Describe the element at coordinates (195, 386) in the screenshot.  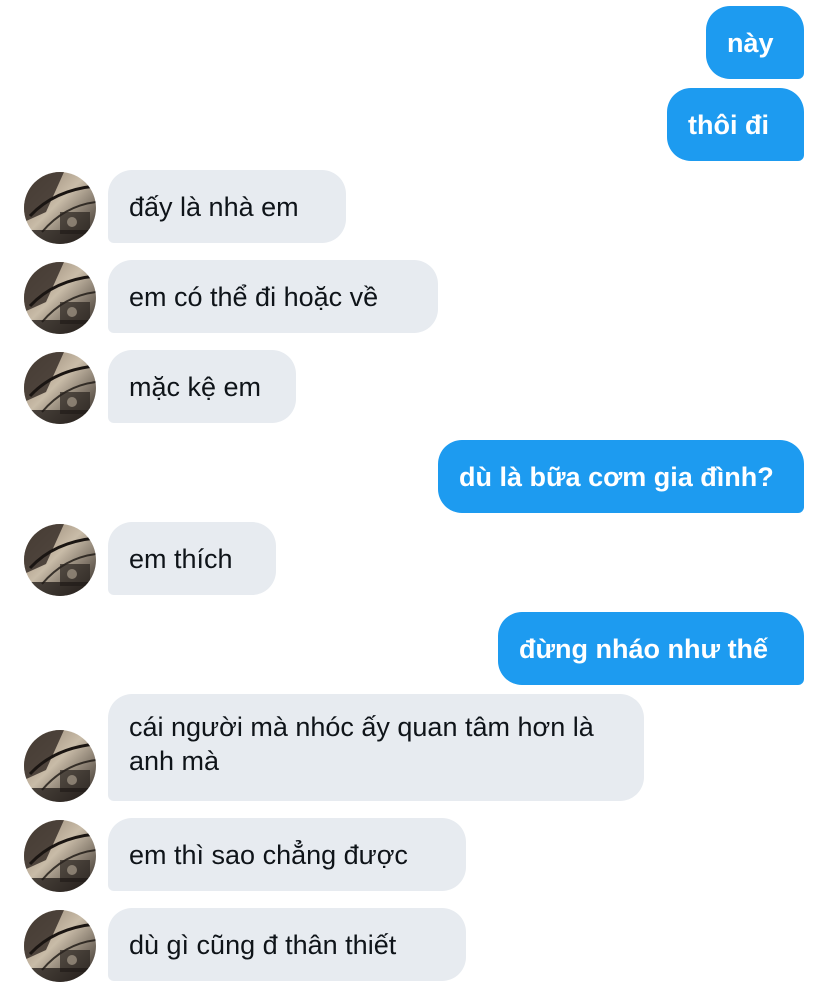
I see `message-text: mặc kệ em` at that location.